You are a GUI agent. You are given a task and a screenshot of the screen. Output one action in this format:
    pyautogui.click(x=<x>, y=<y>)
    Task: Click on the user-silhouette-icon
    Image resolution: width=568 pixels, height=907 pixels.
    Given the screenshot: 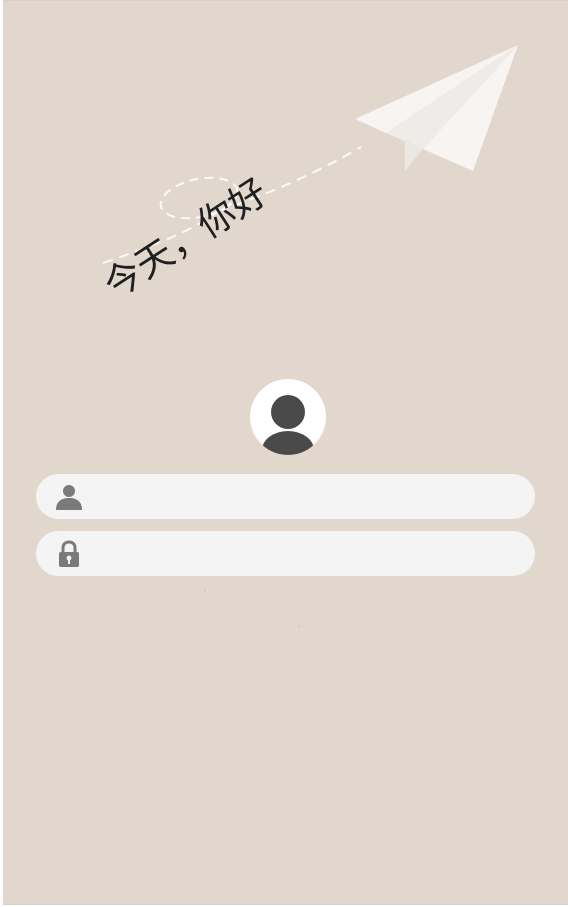 What is the action you would take?
    pyautogui.click(x=288, y=425)
    